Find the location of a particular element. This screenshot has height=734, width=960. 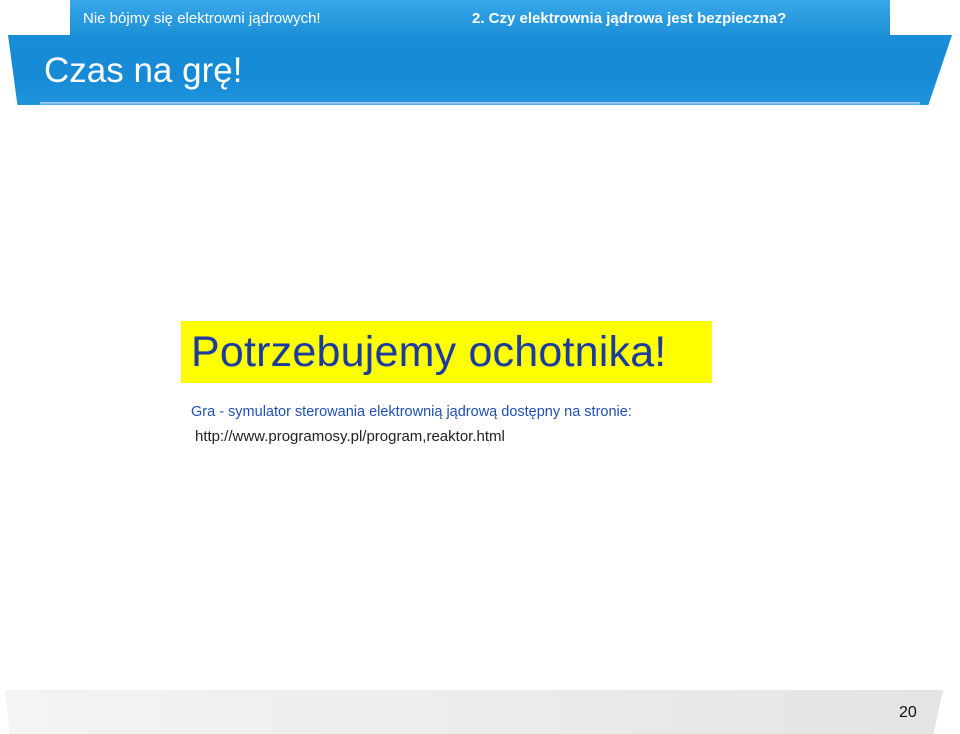

slide-title: Czas na grę! is located at coordinates (143, 70).